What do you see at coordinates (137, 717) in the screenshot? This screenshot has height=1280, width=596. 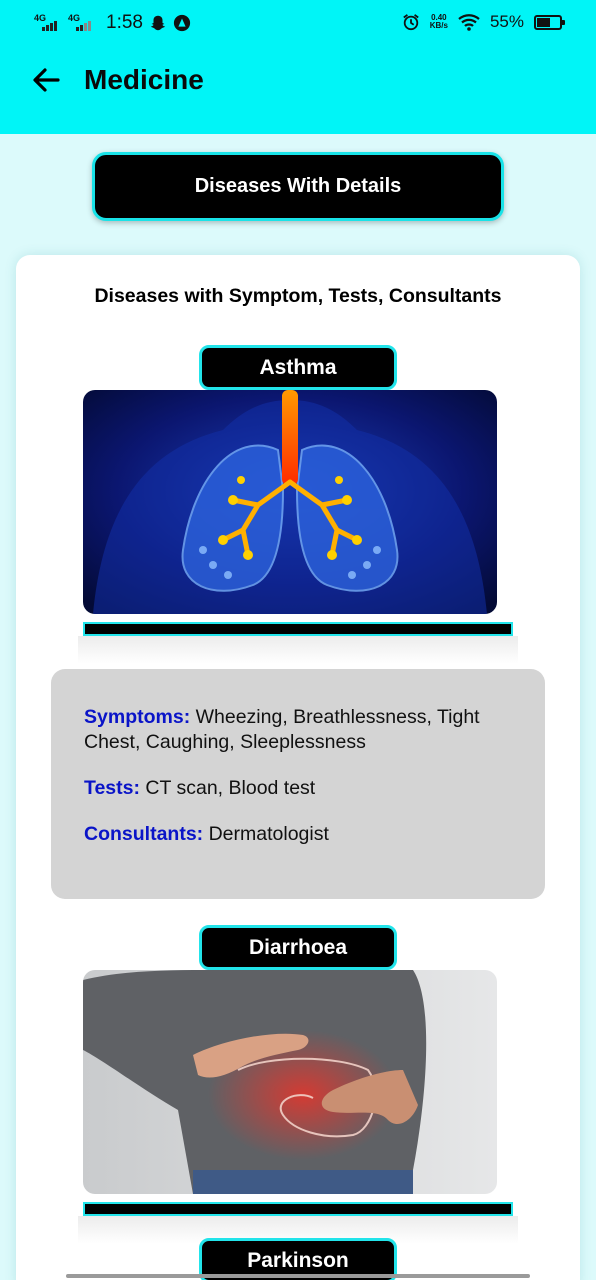 I see `symptoms-label: Symptoms:` at bounding box center [137, 717].